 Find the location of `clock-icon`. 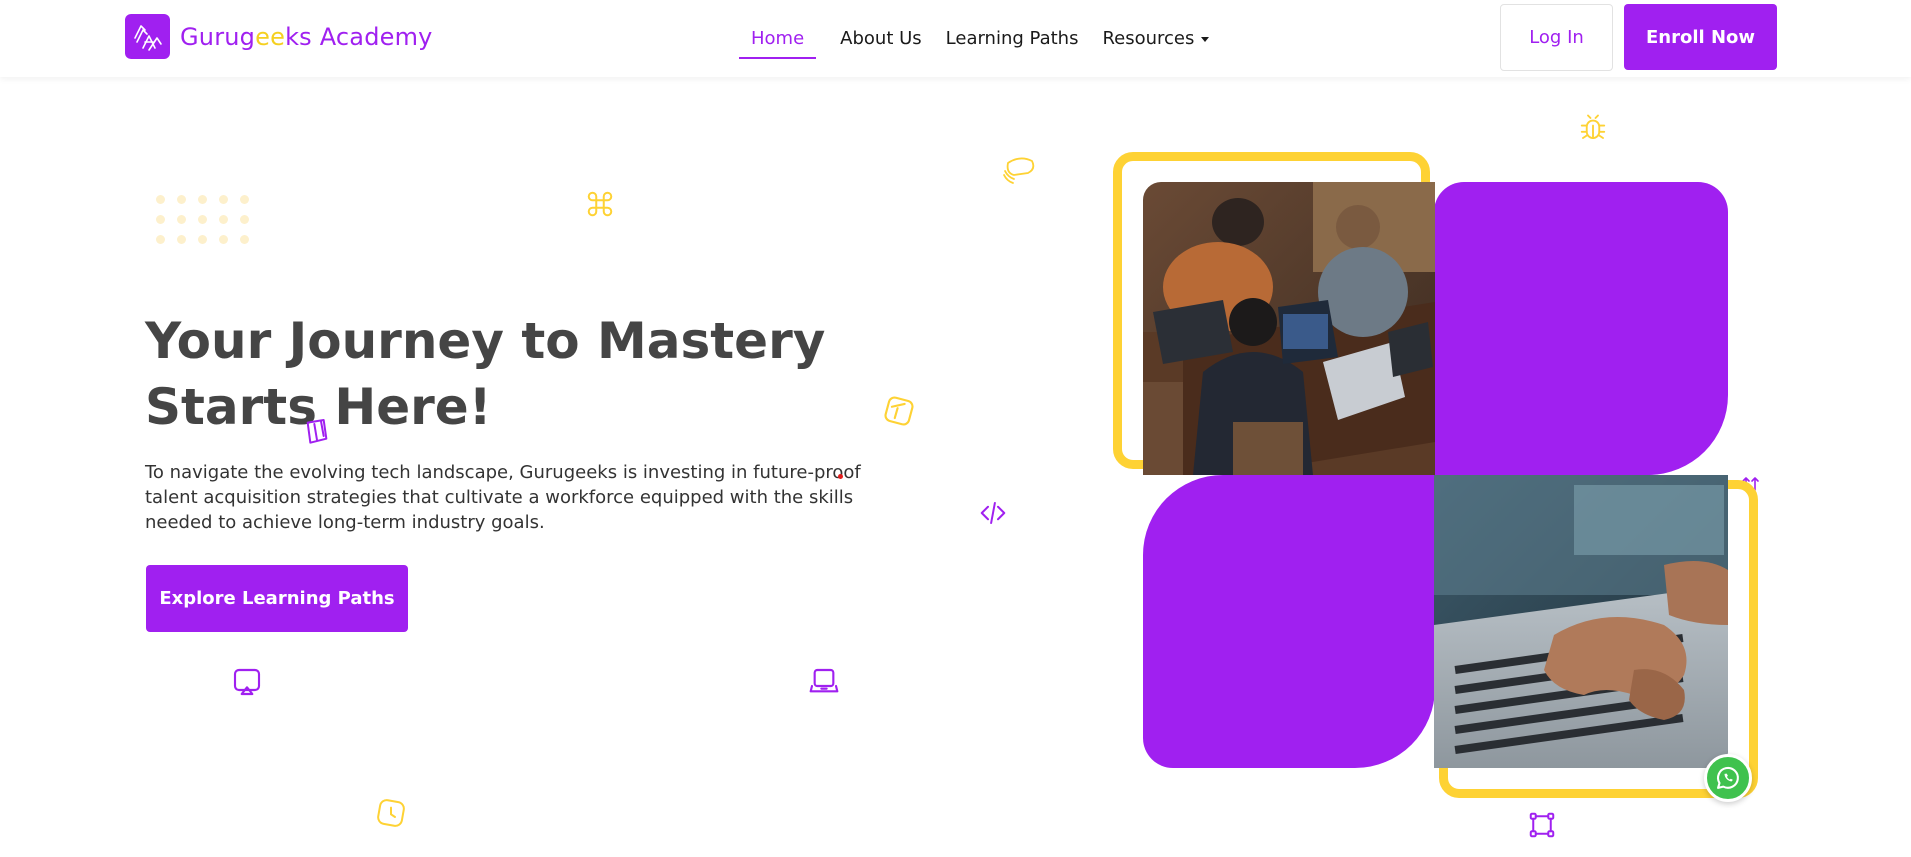

clock-icon is located at coordinates (391, 813).